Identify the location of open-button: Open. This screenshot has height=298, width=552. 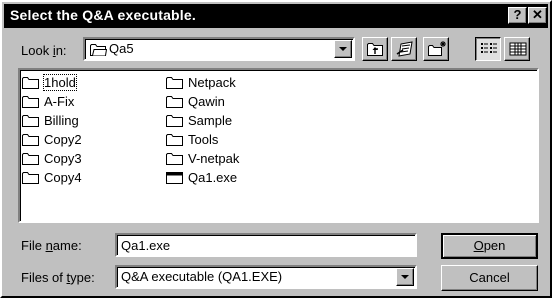
(489, 246).